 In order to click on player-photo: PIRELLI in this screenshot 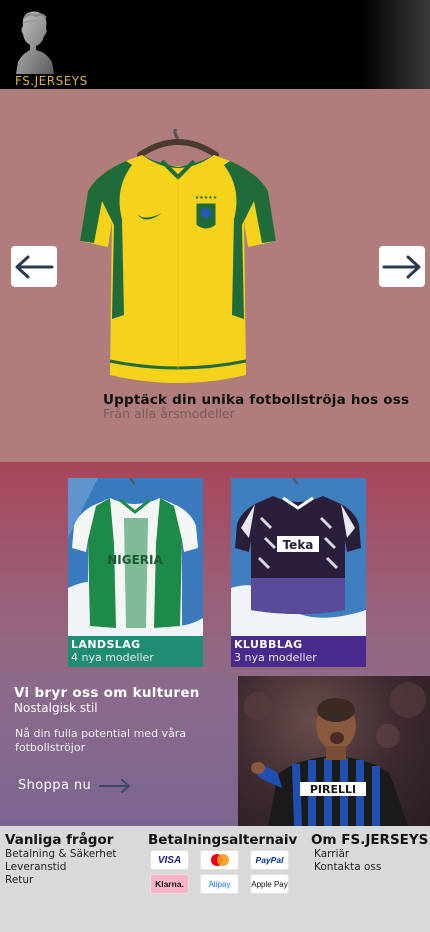, I will do `click(334, 751)`.